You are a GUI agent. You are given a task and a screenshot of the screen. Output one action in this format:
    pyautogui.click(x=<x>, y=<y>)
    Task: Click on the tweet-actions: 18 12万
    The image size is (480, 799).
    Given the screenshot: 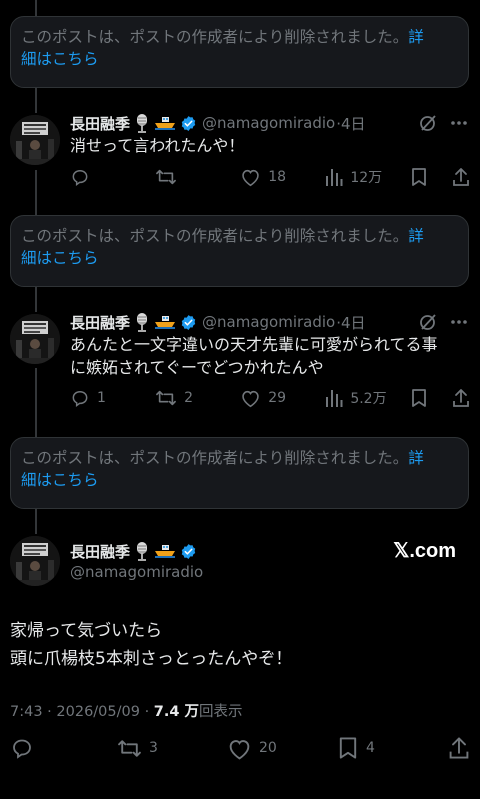 What is the action you would take?
    pyautogui.click(x=270, y=177)
    